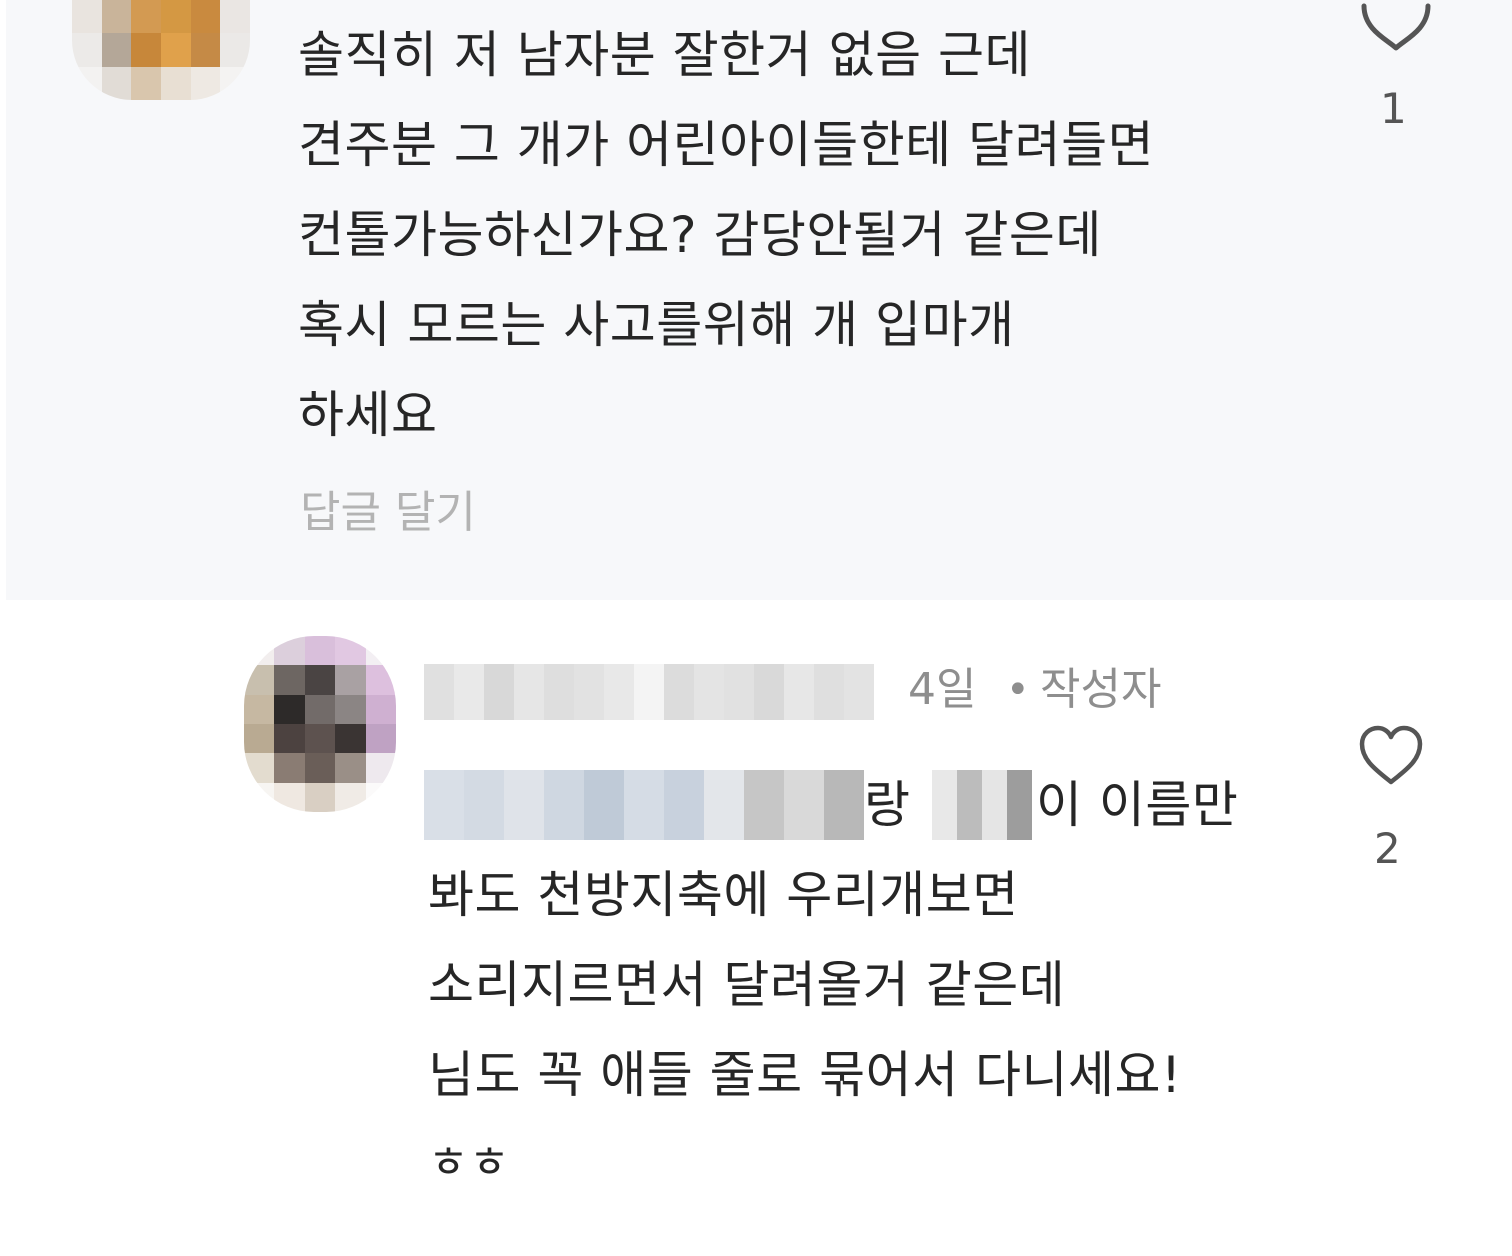 This screenshot has height=1256, width=1512. I want to click on comment-text-line: 컨톨가능하신가요? 감당안될거 같은데, so click(700, 235).